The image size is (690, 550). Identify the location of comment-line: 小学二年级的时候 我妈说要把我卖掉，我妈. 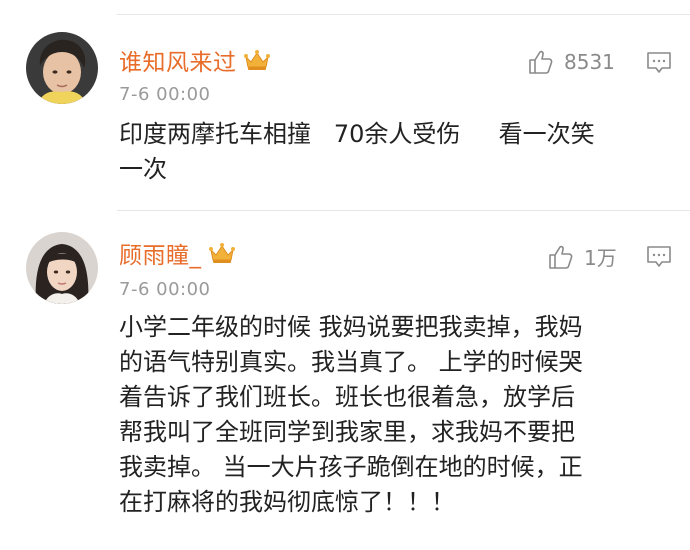
(351, 327).